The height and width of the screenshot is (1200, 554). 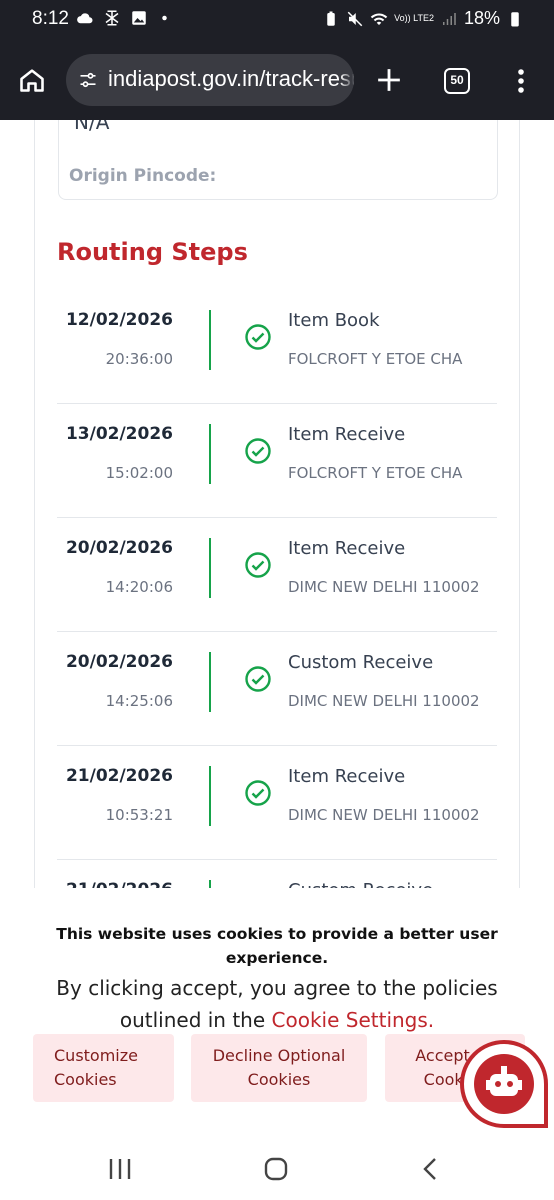 What do you see at coordinates (355, 18) in the screenshot?
I see `mute-icon` at bounding box center [355, 18].